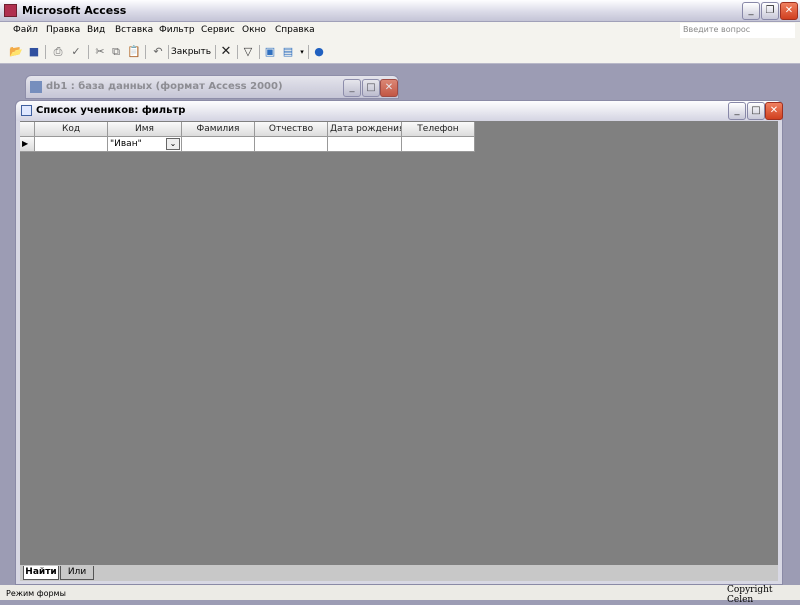 This screenshot has width=800, height=605. I want to click on birthdate-filter-cell, so click(365, 144).